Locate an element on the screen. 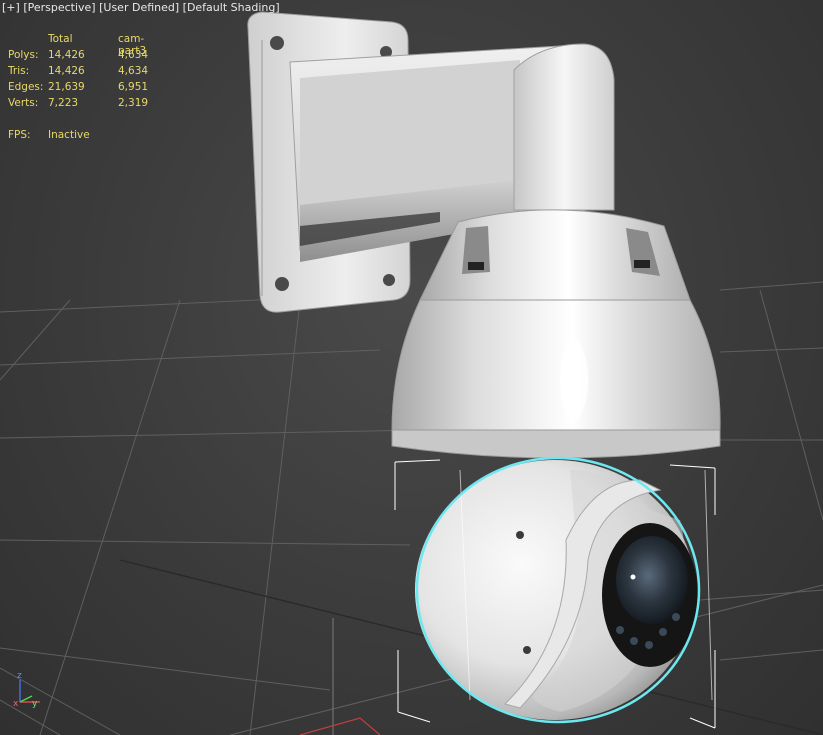 This screenshot has height=735, width=823. stats-header-total: Total is located at coordinates (60, 39).